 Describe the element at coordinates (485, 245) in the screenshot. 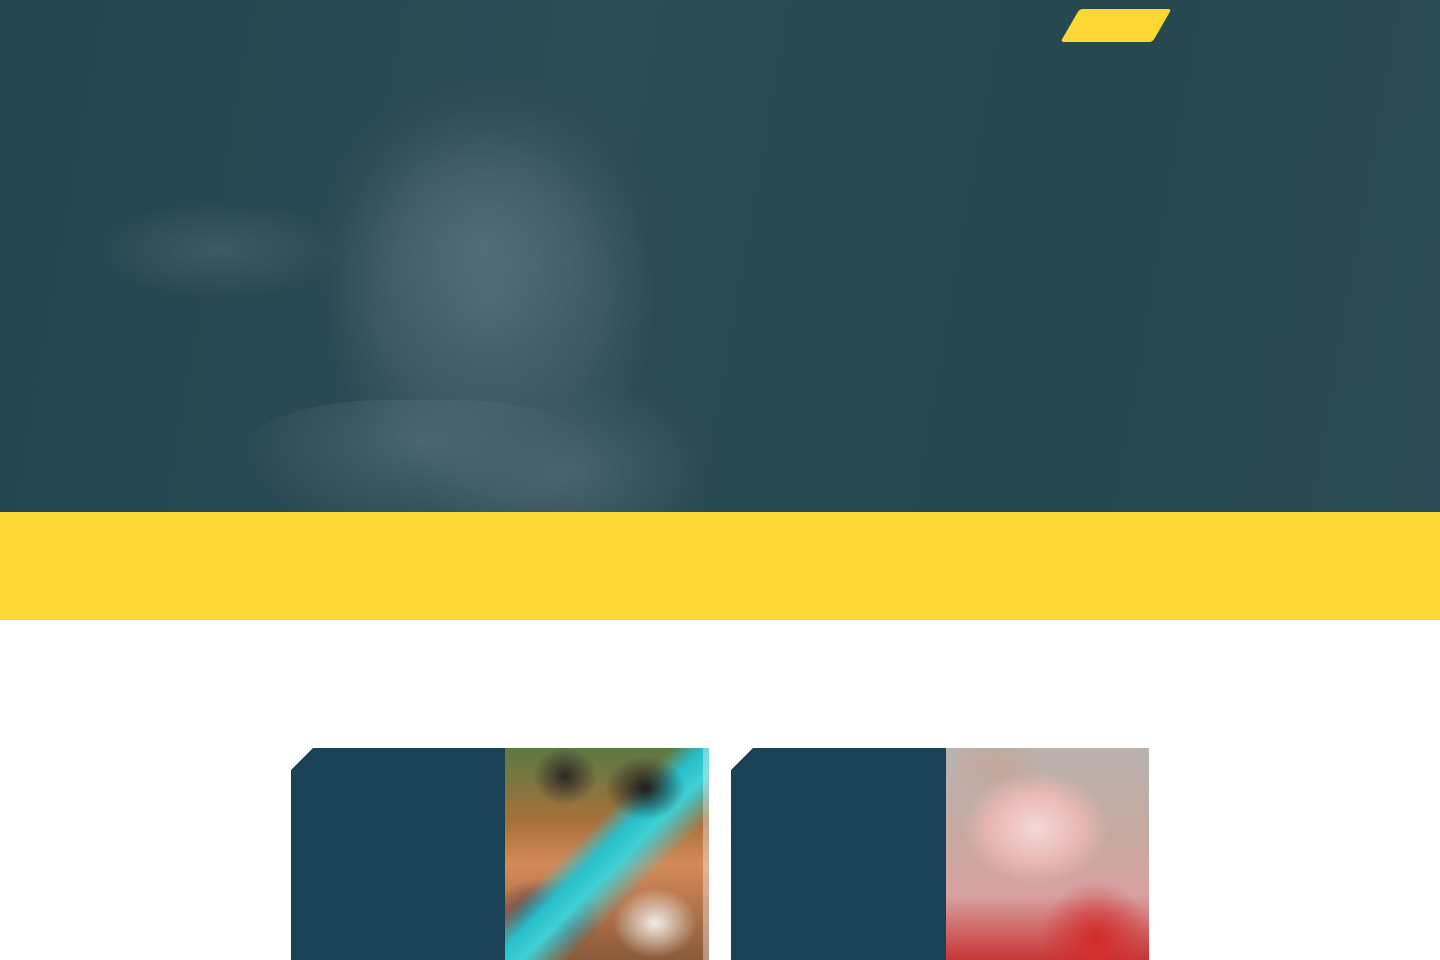

I see `hero-background-photo` at that location.